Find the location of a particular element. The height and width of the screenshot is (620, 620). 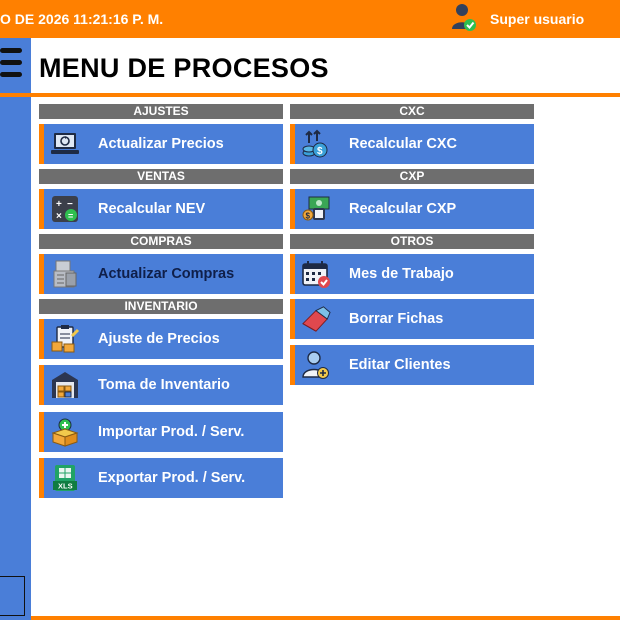

section-header-cxp: CXP is located at coordinates (412, 176).